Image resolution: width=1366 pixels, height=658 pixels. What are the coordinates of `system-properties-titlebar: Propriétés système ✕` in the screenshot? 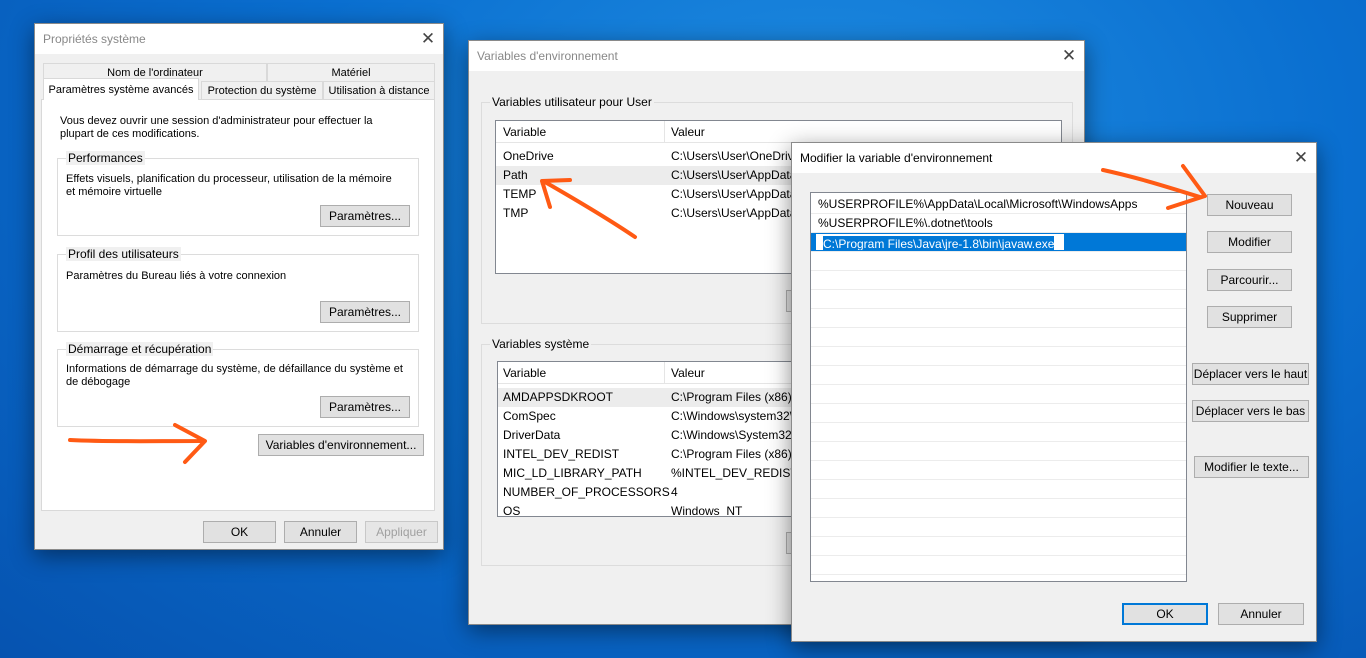 It's located at (239, 39).